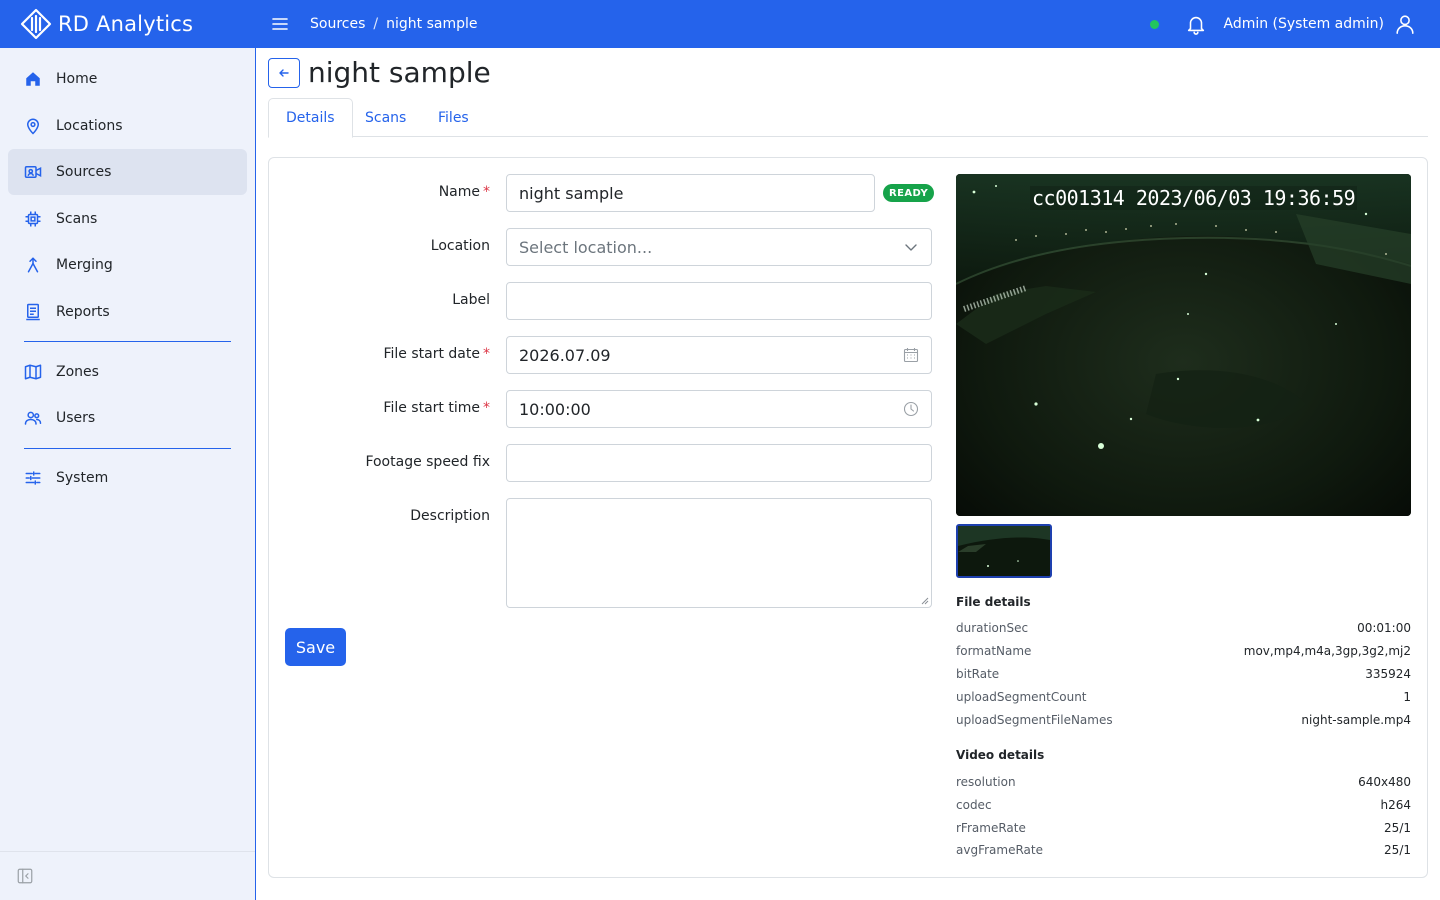  I want to click on name-label: Name *, so click(464, 192).